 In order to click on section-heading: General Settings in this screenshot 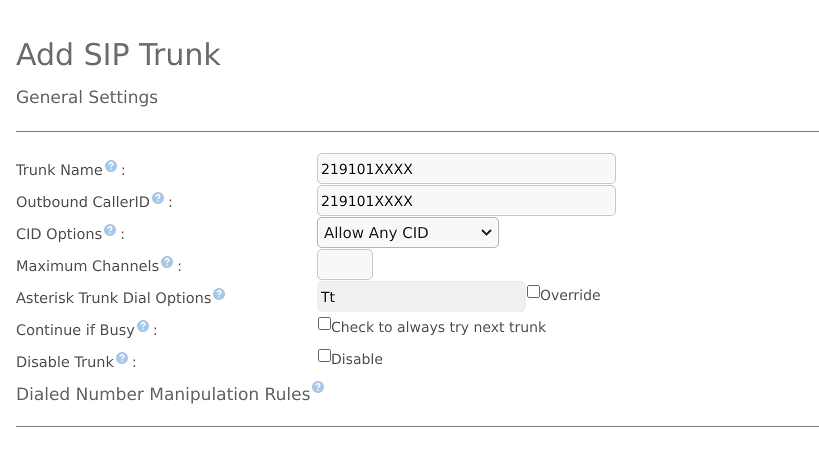, I will do `click(88, 98)`.